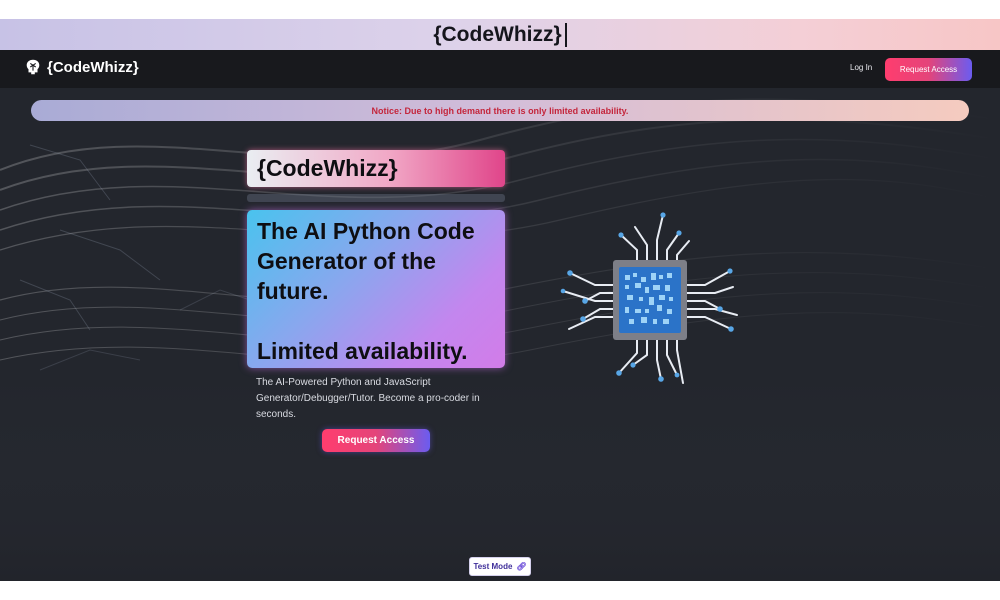 The image size is (1000, 600). I want to click on nav-request-access-button: Request Access, so click(928, 69).